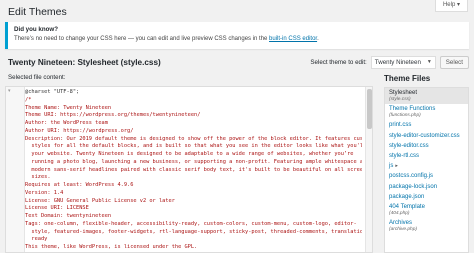  What do you see at coordinates (405, 116) in the screenshot?
I see `theme-file-sublabel: (functions.php)` at bounding box center [405, 116].